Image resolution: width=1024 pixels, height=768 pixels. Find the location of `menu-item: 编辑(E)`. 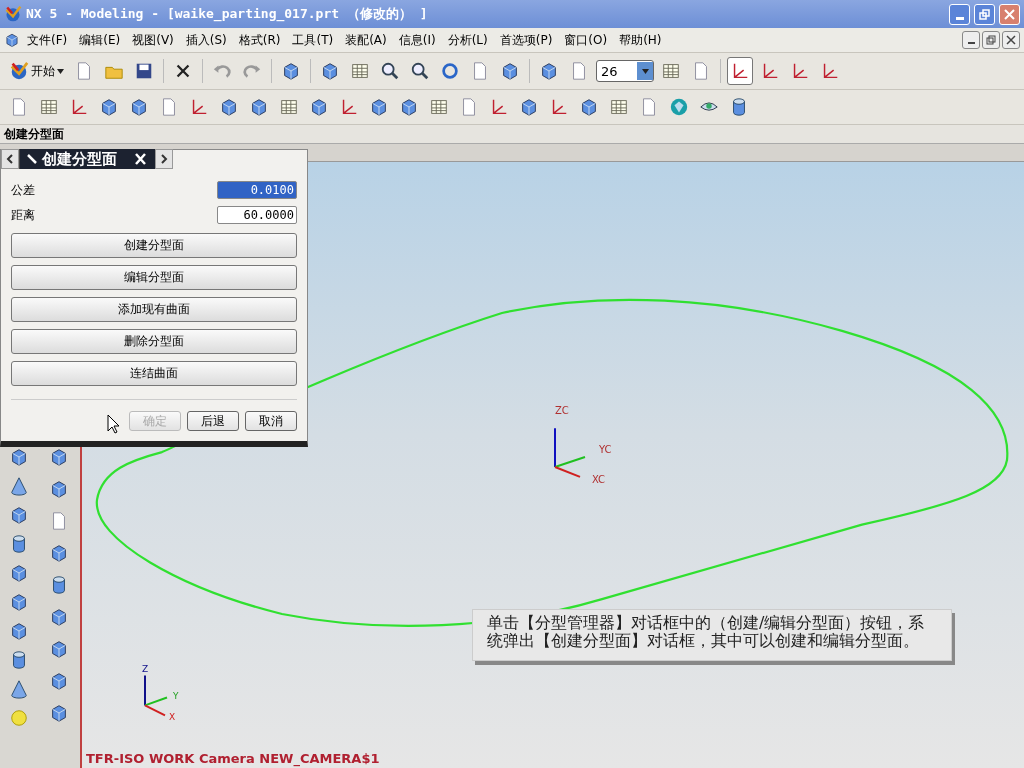

menu-item: 编辑(E) is located at coordinates (100, 40).